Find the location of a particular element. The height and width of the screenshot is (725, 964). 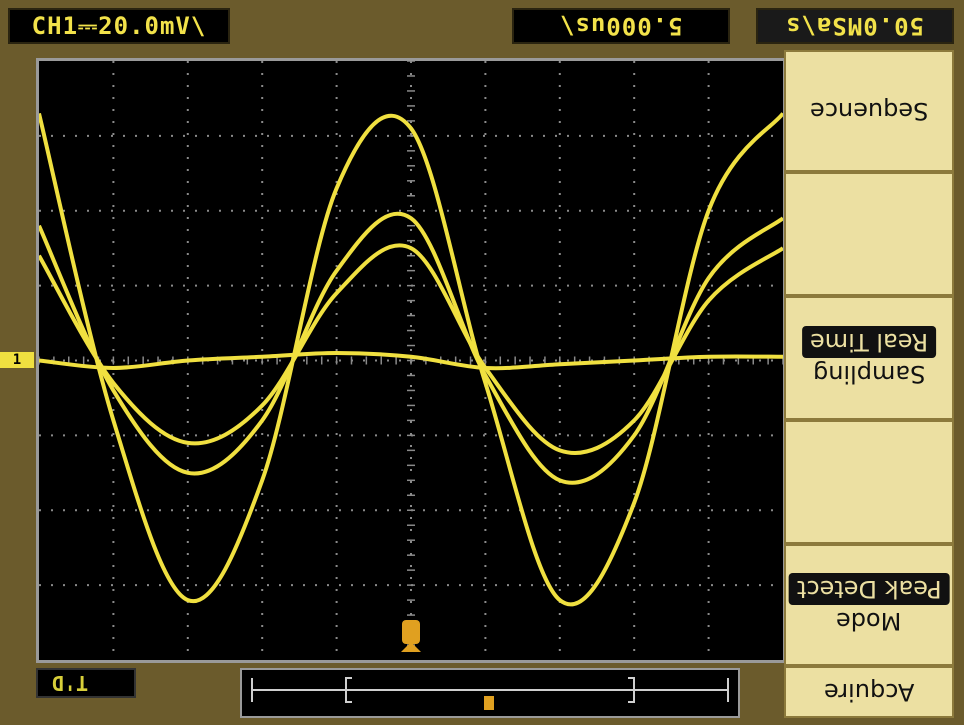

memory-position-graphic is located at coordinates (490, 693).